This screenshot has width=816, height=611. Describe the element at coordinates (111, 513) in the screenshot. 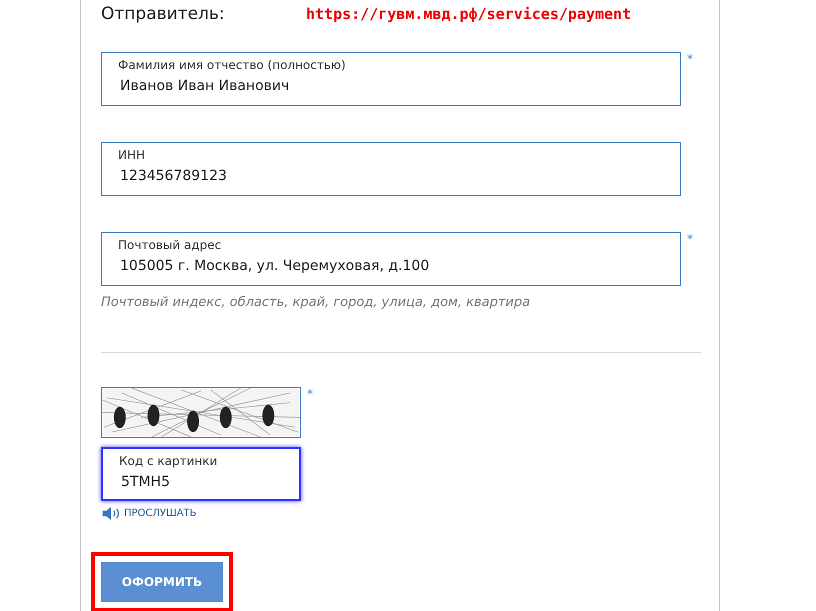

I see `speaker-icon` at that location.